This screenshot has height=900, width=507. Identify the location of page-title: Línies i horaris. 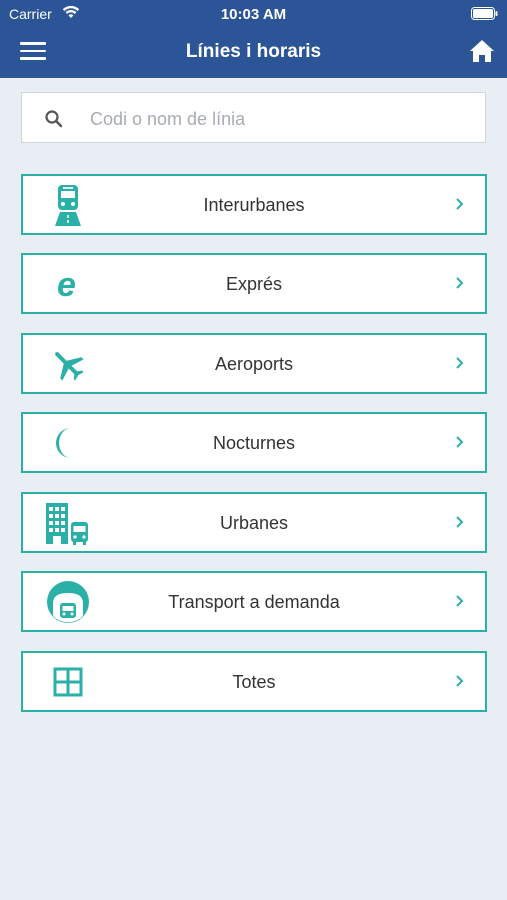
(253, 51).